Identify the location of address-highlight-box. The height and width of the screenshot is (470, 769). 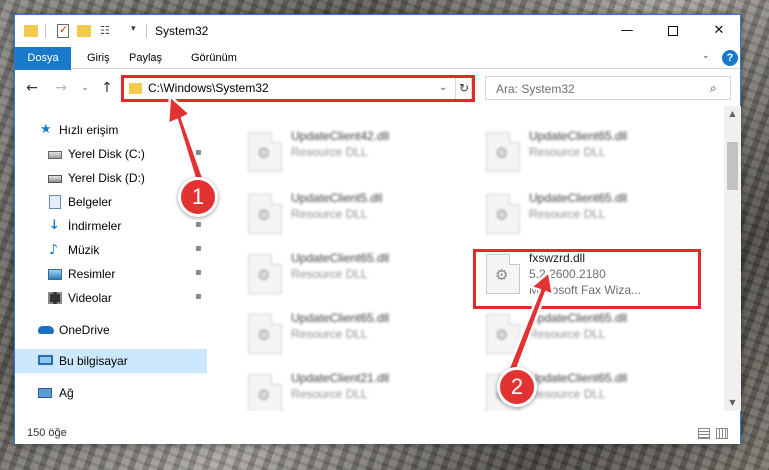
(298, 88).